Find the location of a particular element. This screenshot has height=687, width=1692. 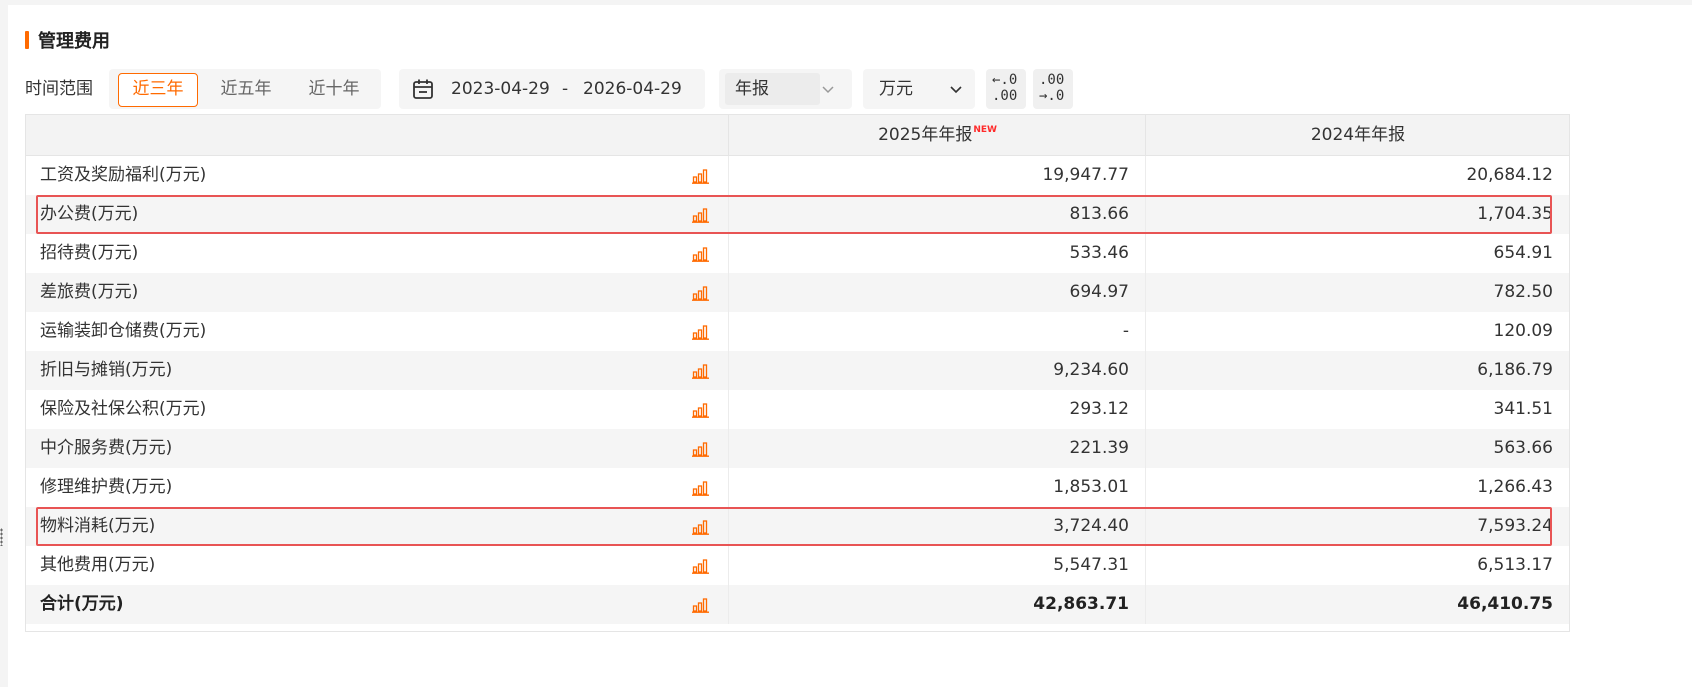

new-badge: NEW is located at coordinates (985, 130).